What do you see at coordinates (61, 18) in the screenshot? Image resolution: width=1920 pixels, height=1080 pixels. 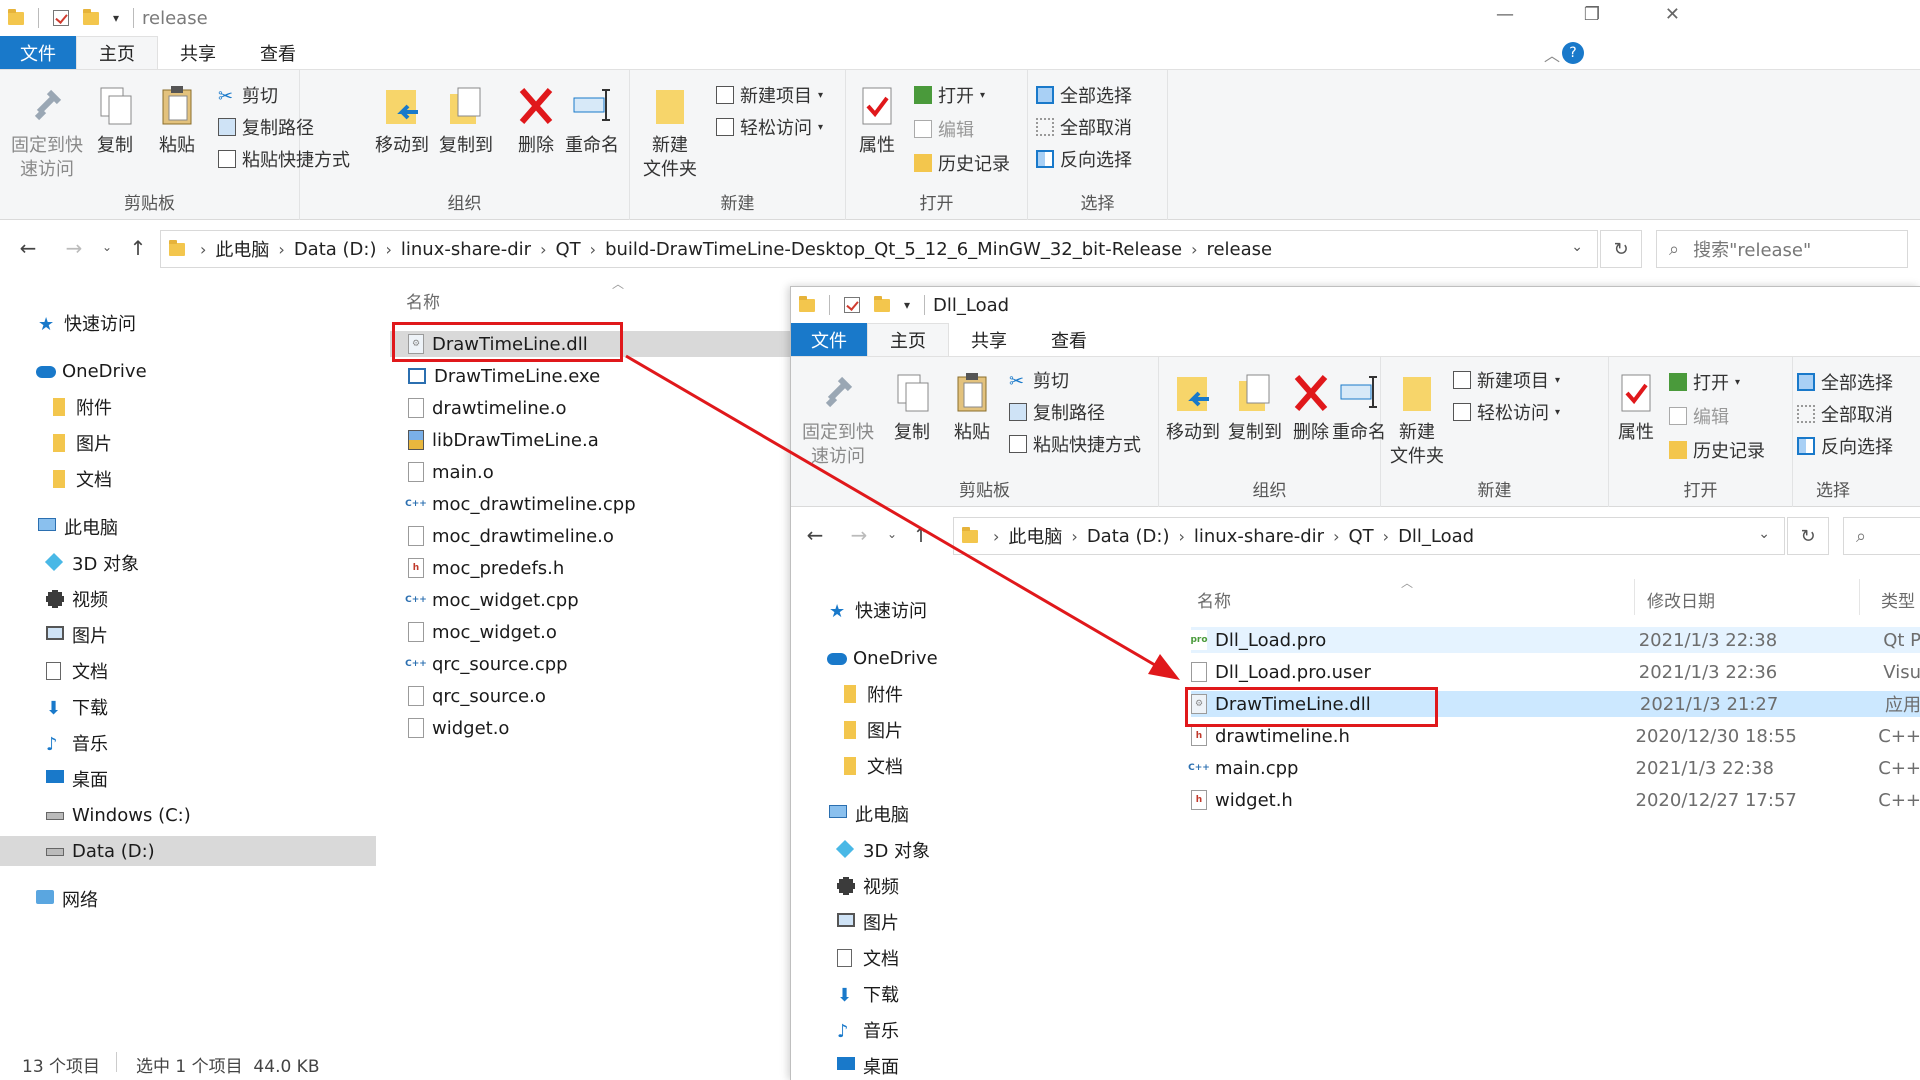 I see `properties-quick-icon` at bounding box center [61, 18].